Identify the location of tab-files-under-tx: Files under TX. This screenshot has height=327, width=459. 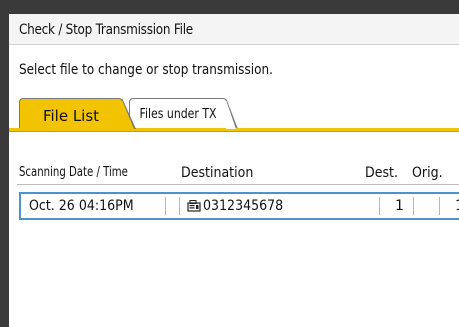
(183, 113).